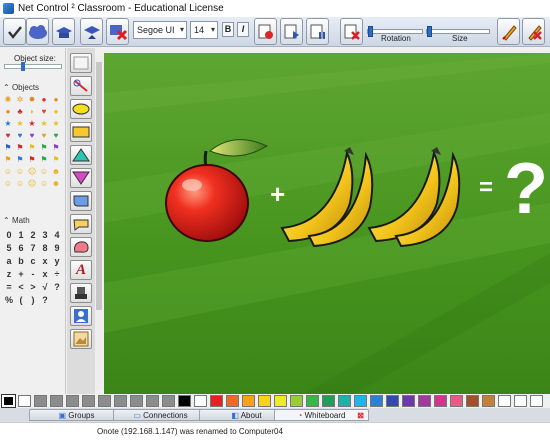 The height and width of the screenshot is (440, 550). What do you see at coordinates (20, 123) in the screenshot?
I see `yellow-star-icon: ★` at bounding box center [20, 123].